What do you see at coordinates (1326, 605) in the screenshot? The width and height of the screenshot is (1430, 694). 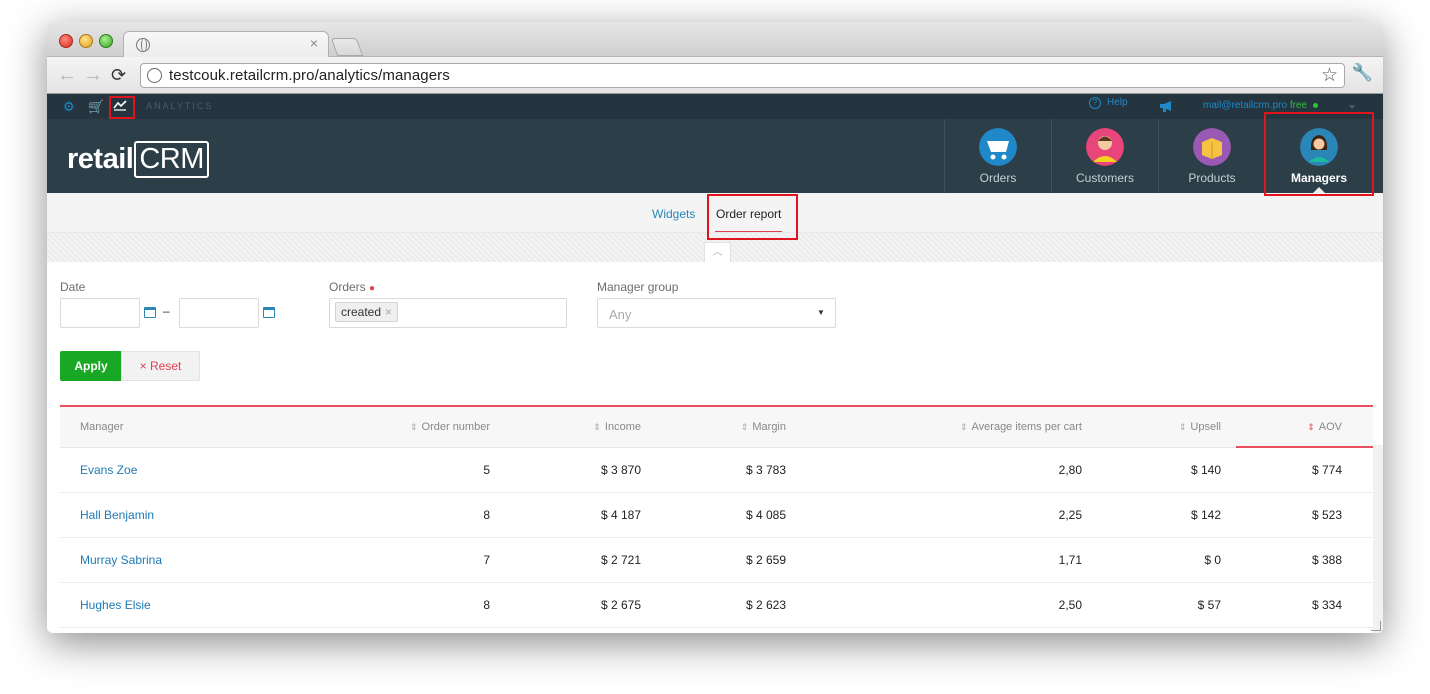 I see `aov-cell: $ 334` at bounding box center [1326, 605].